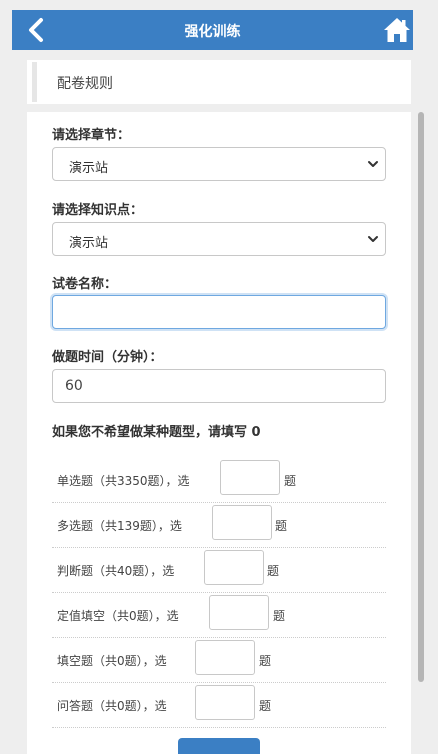 This screenshot has height=754, width=438. I want to click on submit-button, so click(219, 746).